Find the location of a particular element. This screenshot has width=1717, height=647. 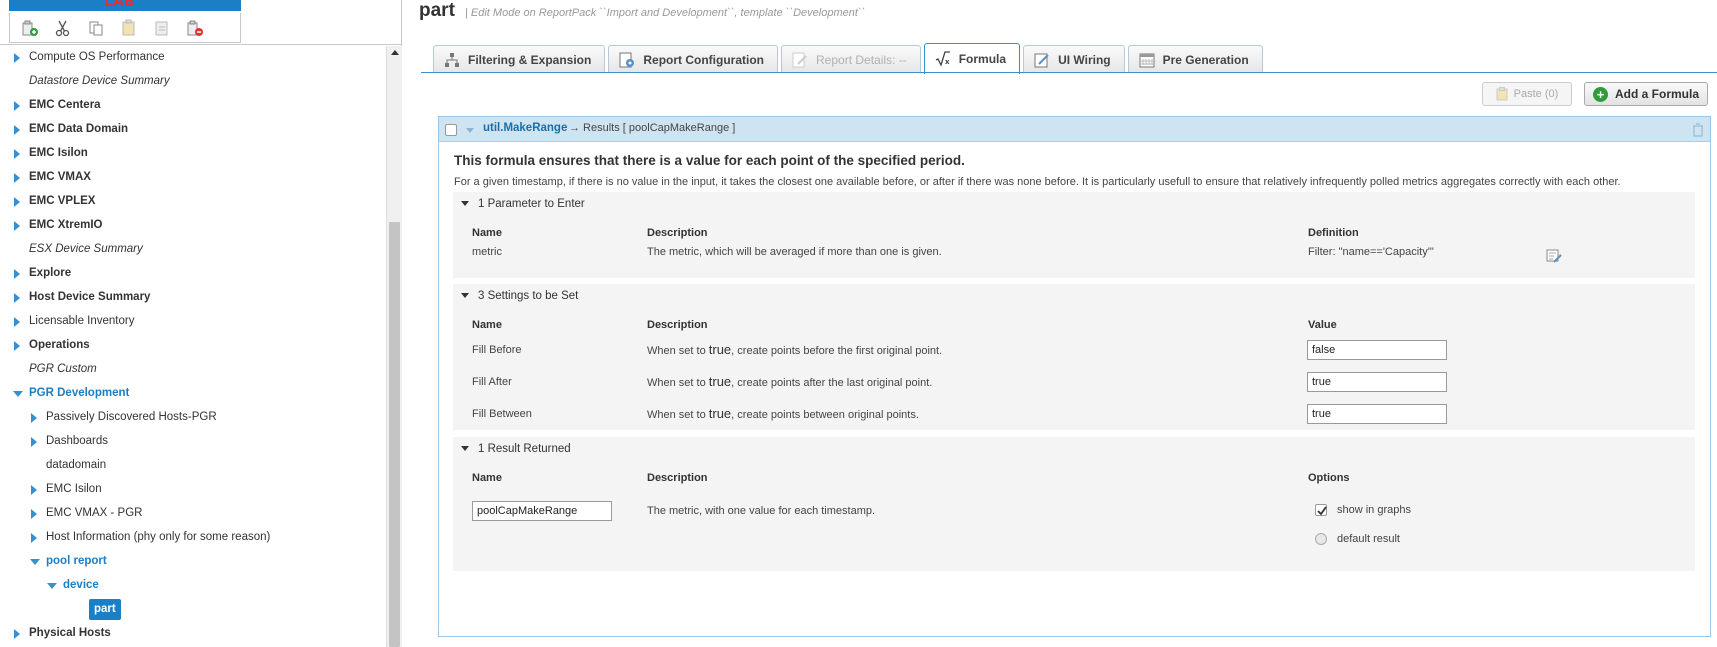

cut-button is located at coordinates (63, 28).